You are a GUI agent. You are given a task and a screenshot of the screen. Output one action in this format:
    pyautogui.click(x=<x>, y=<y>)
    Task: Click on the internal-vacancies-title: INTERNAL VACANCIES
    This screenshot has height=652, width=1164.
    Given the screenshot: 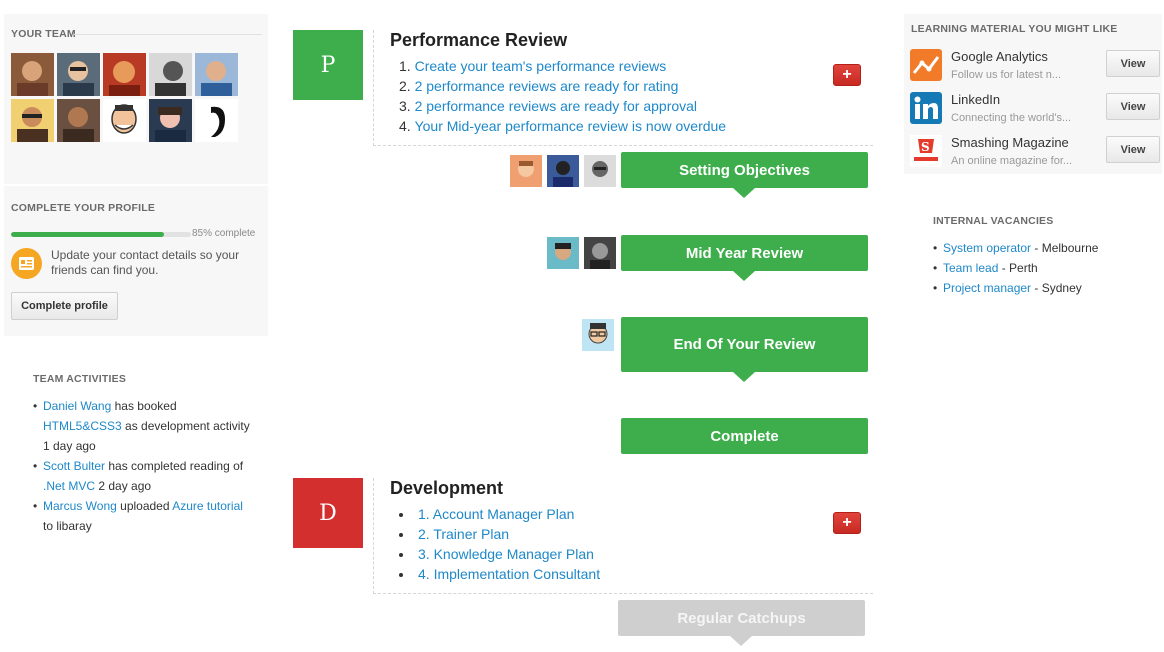 What is the action you would take?
    pyautogui.click(x=993, y=221)
    